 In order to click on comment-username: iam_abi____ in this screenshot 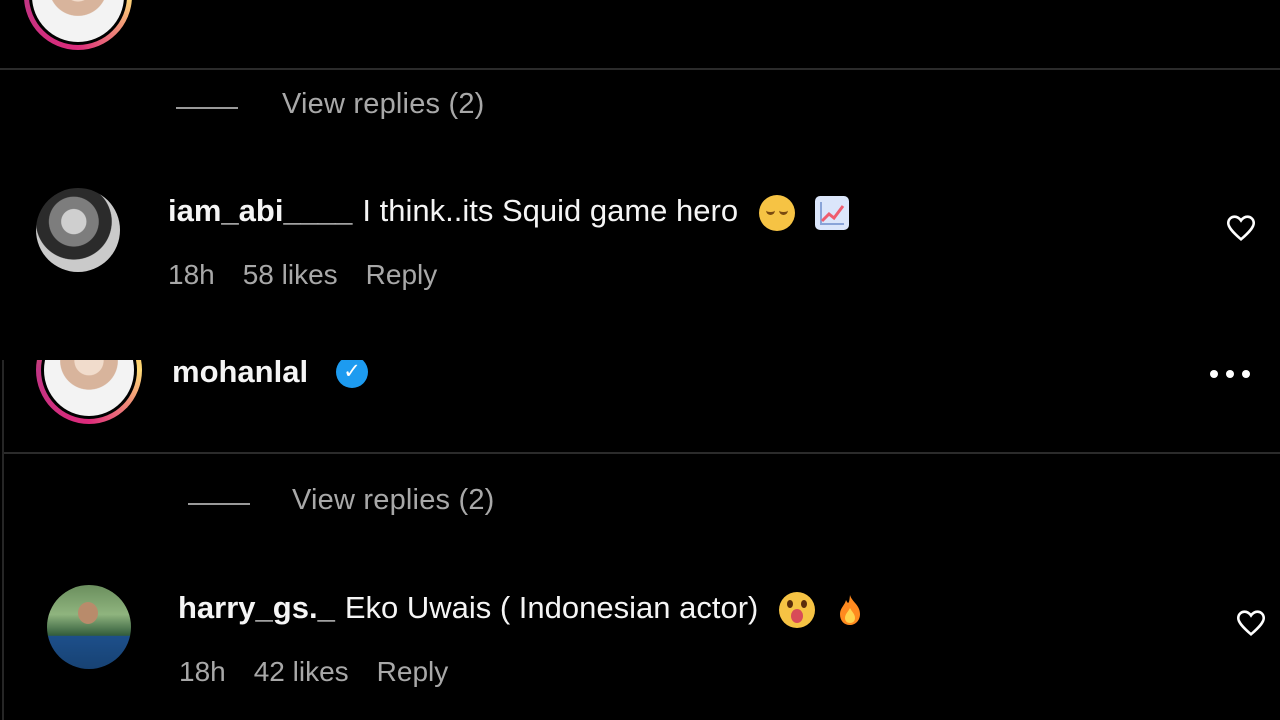, I will do `click(260, 210)`.